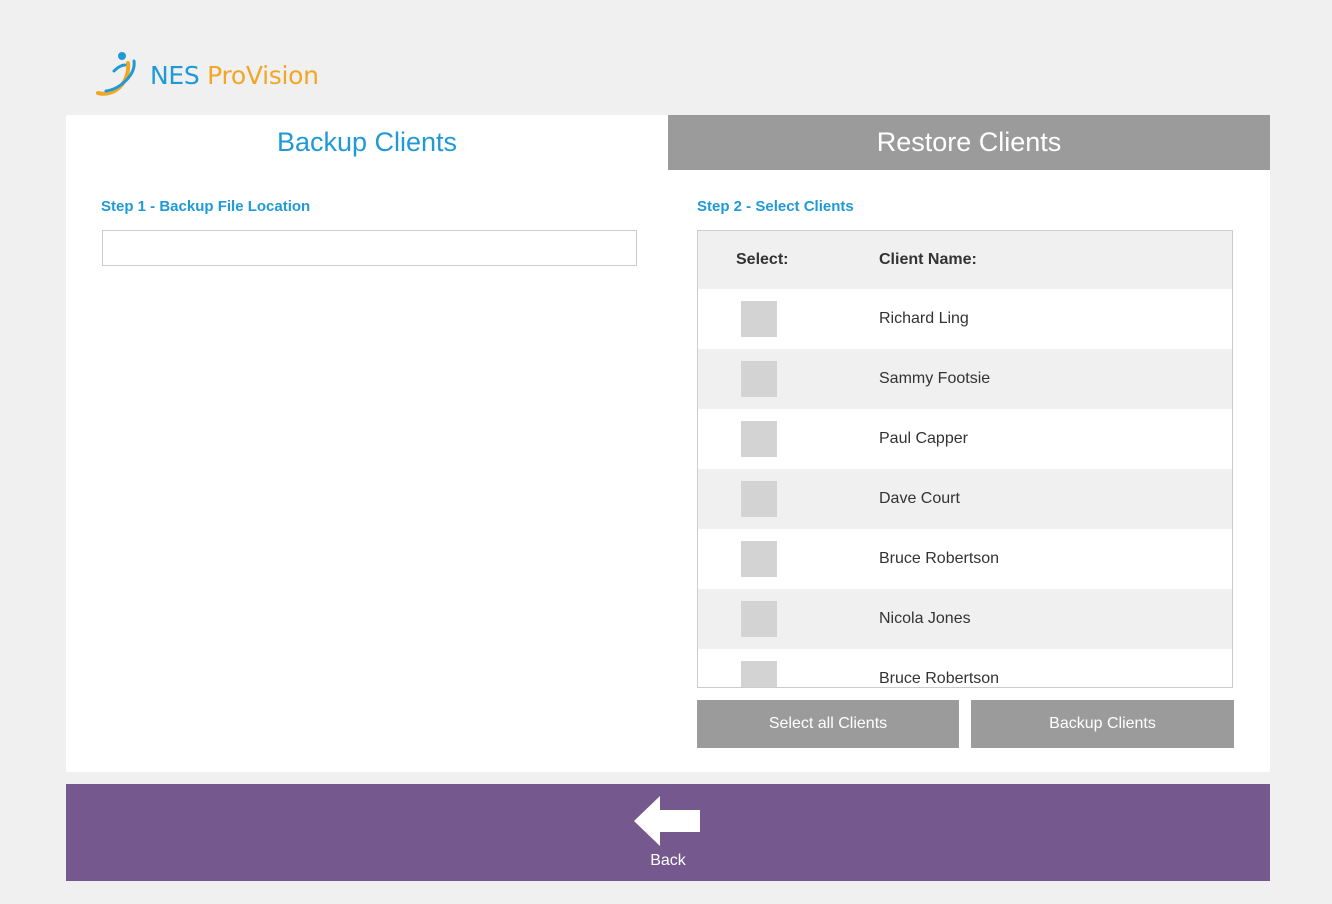  What do you see at coordinates (762, 259) in the screenshot?
I see `header-select: Select:` at bounding box center [762, 259].